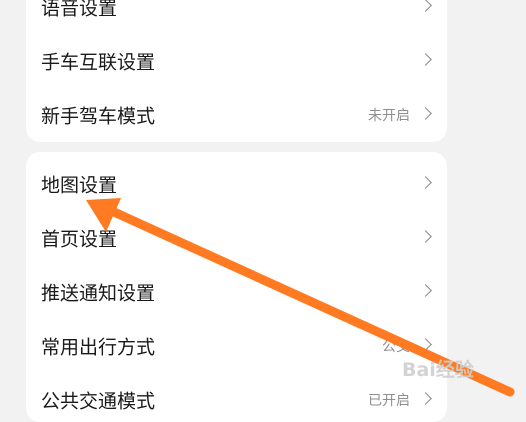 The image size is (526, 422). I want to click on settings-row-label: 推送通知设置, so click(98, 293).